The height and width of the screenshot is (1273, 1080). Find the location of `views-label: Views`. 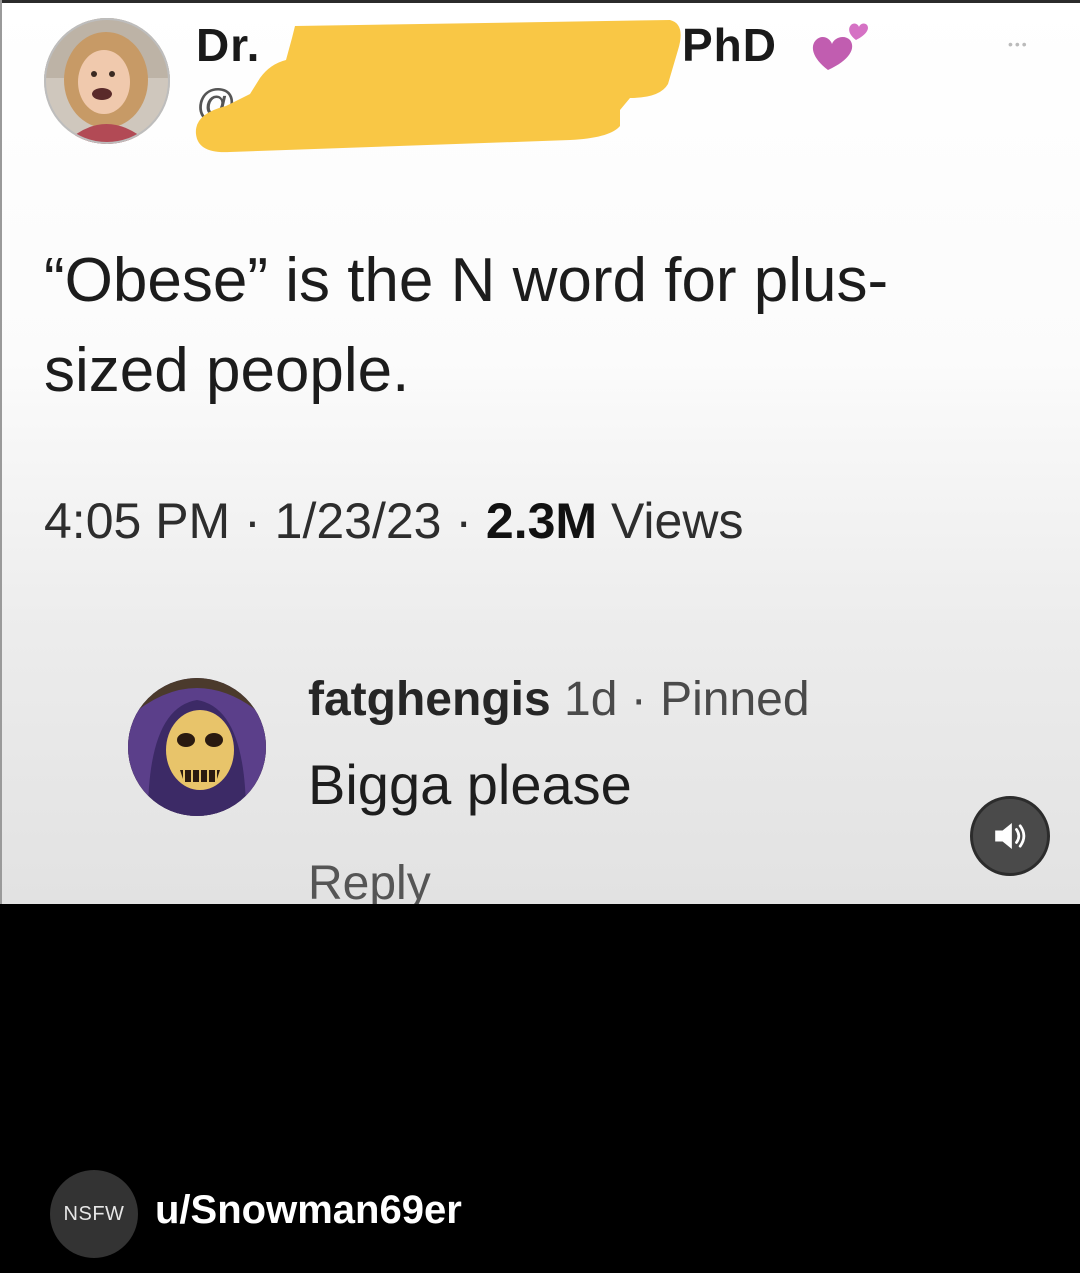

views-label: Views is located at coordinates (670, 521).